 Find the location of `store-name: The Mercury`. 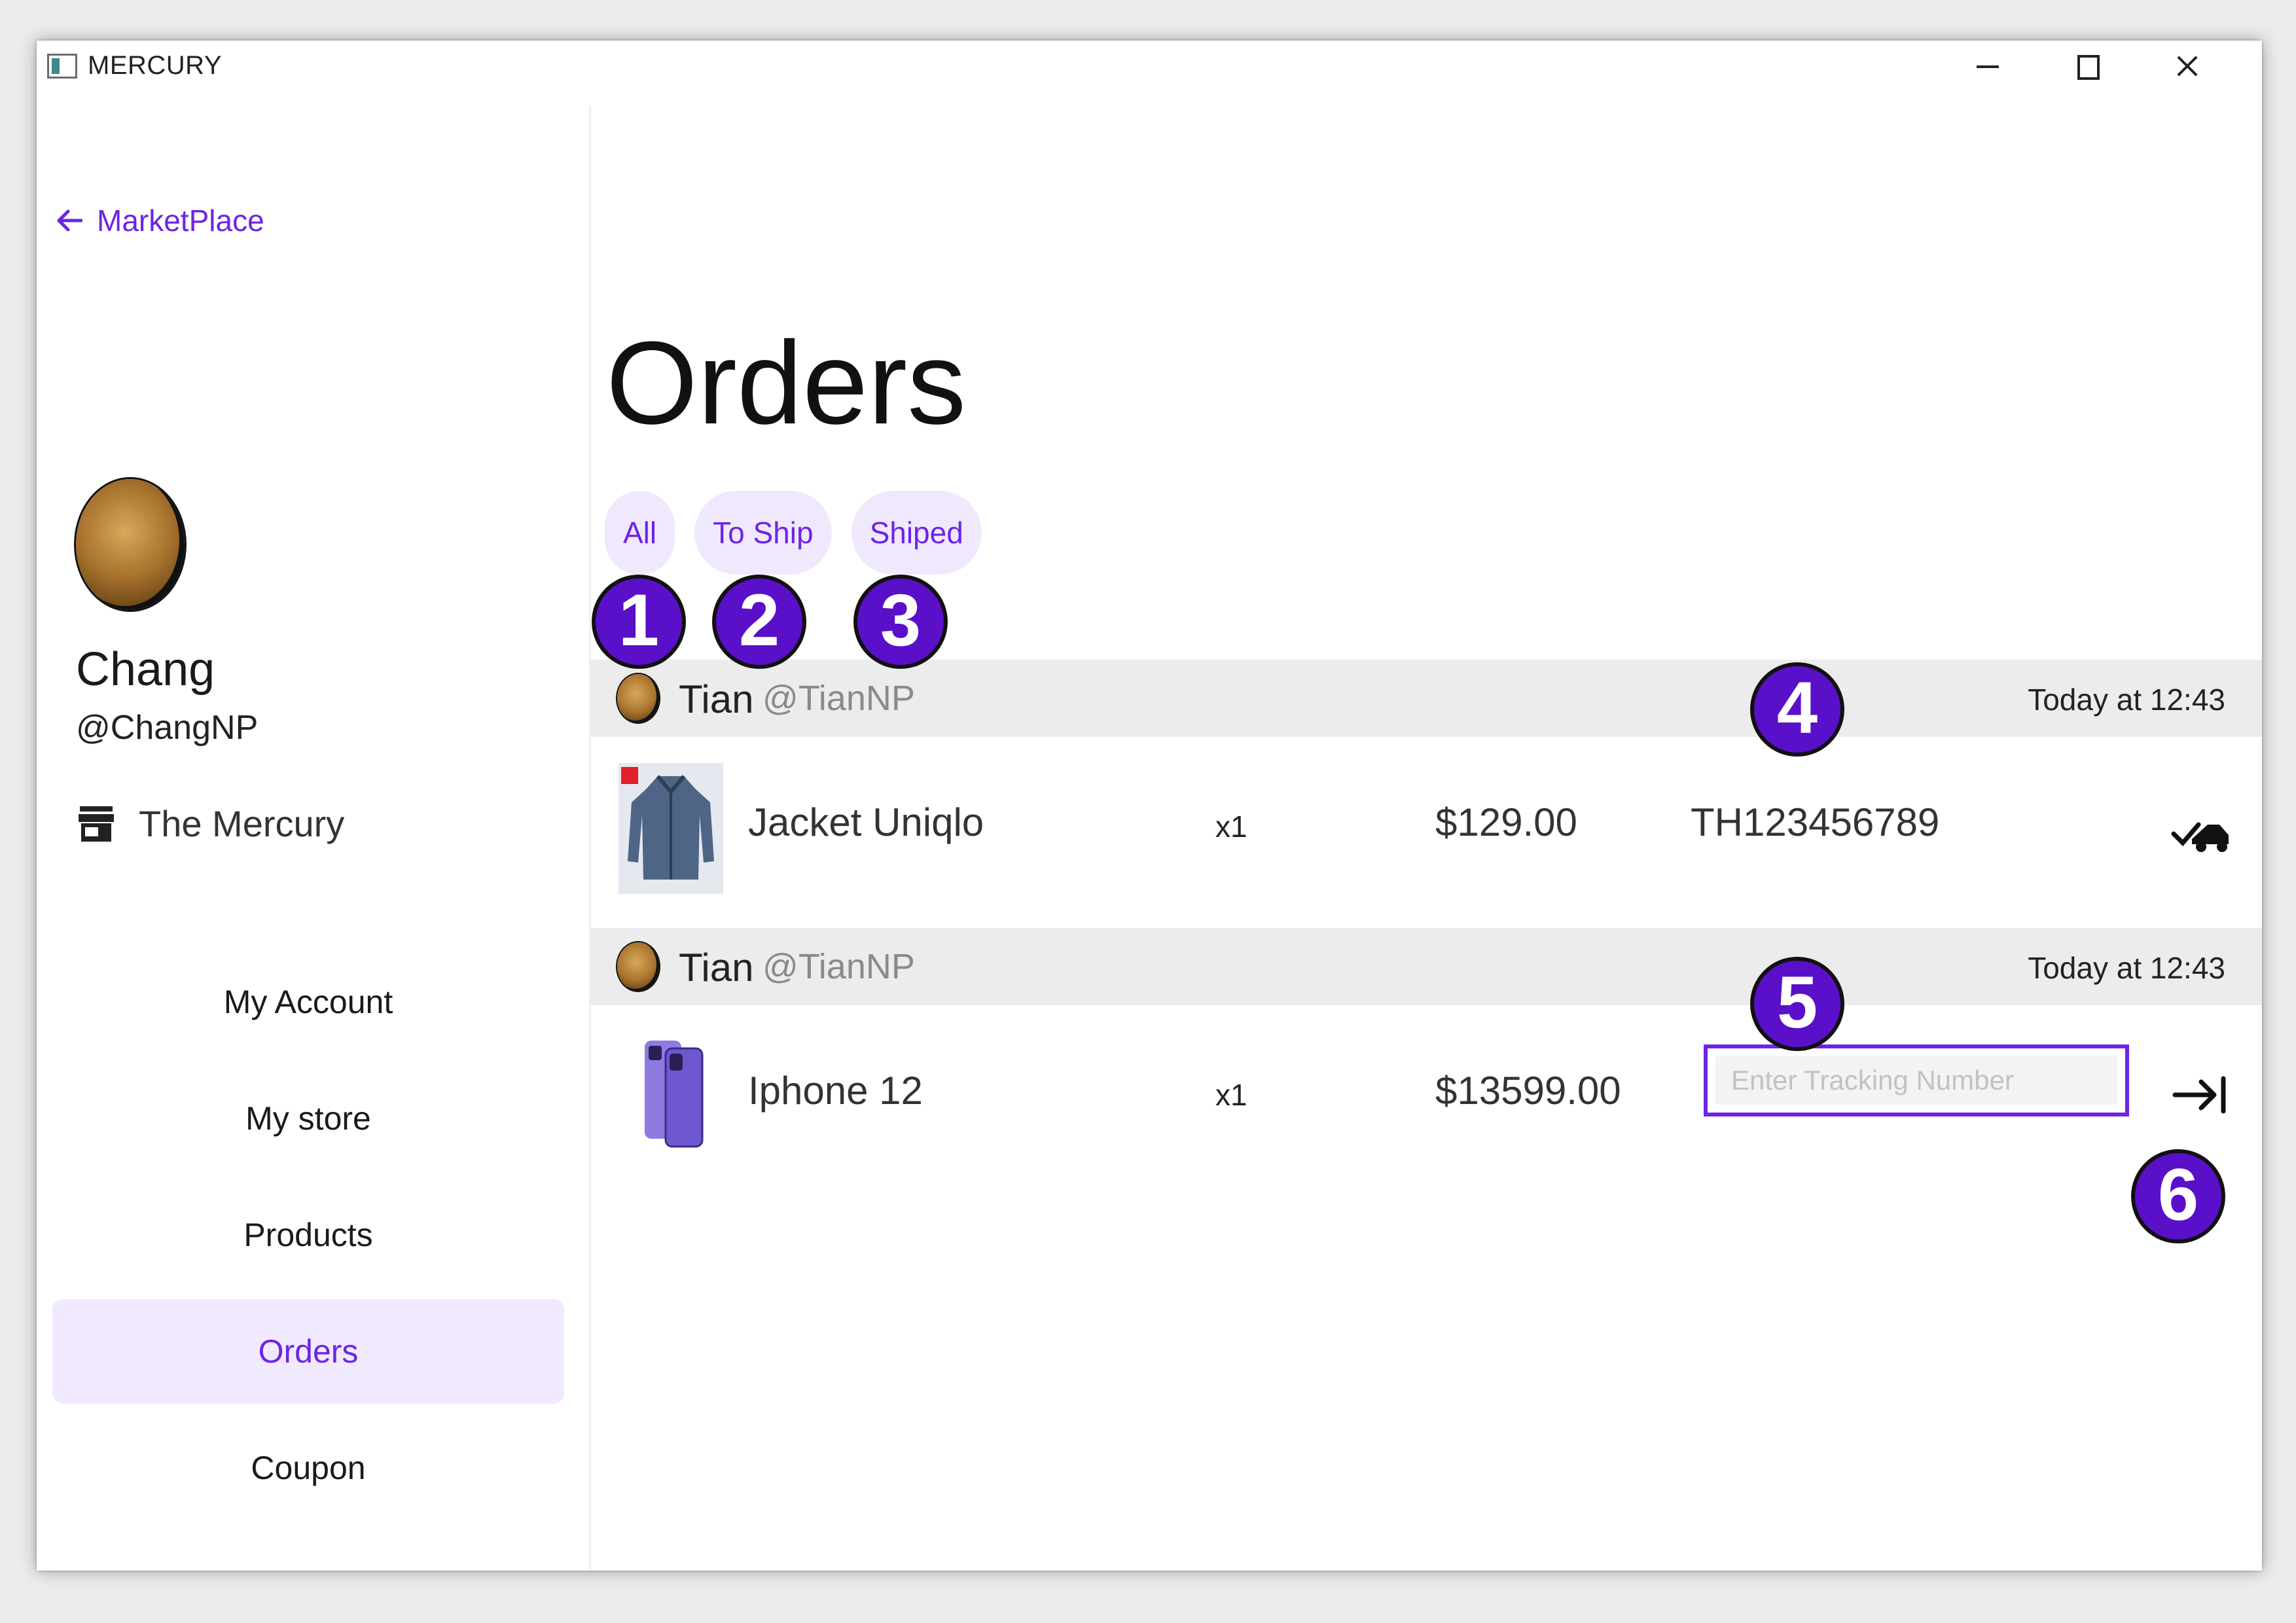

store-name: The Mercury is located at coordinates (242, 823).